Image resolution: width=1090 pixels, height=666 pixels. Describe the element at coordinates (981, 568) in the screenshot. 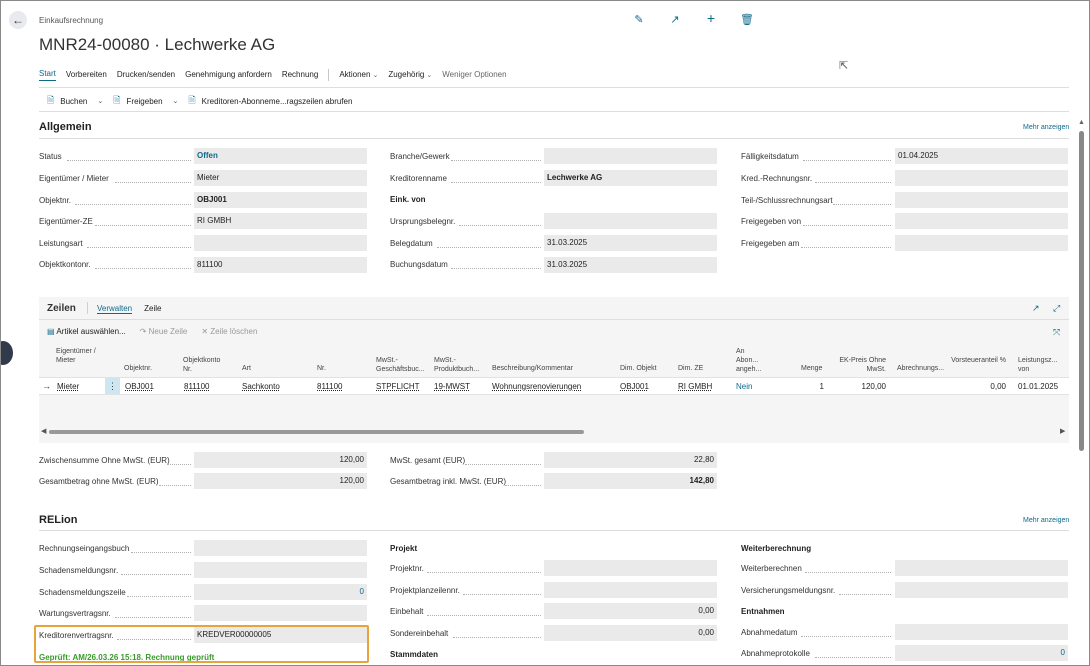

I see `weiterberechnen-field` at that location.